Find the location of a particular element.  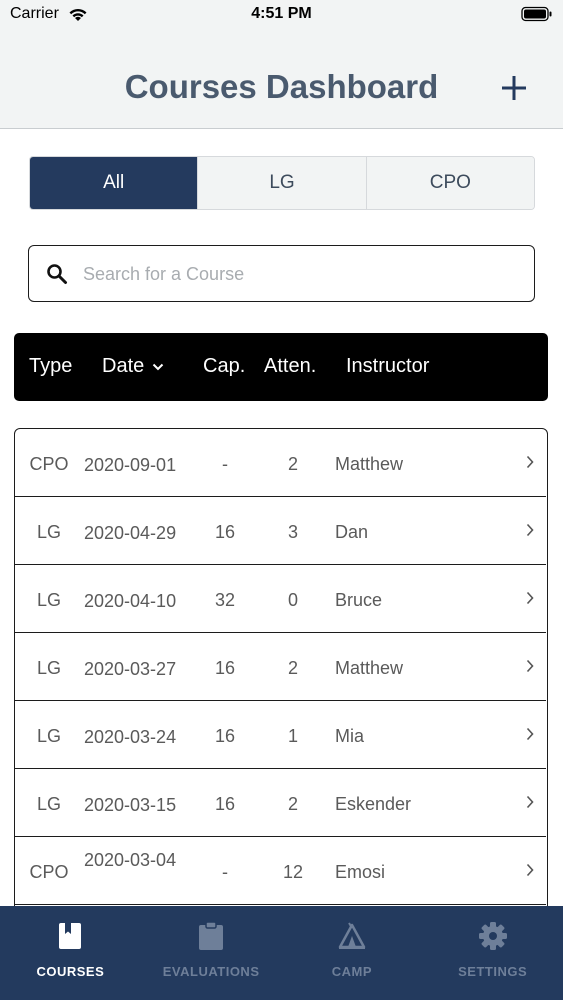

row-instructor: Dan is located at coordinates (352, 532).